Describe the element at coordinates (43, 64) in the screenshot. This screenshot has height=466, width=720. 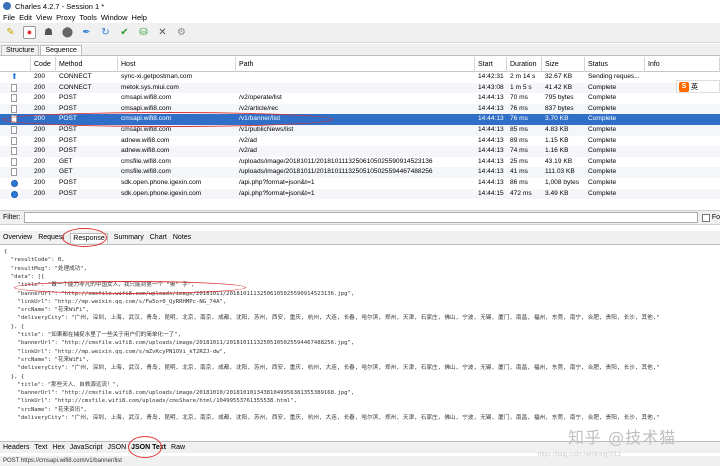
I see `column-header-code: Code` at that location.